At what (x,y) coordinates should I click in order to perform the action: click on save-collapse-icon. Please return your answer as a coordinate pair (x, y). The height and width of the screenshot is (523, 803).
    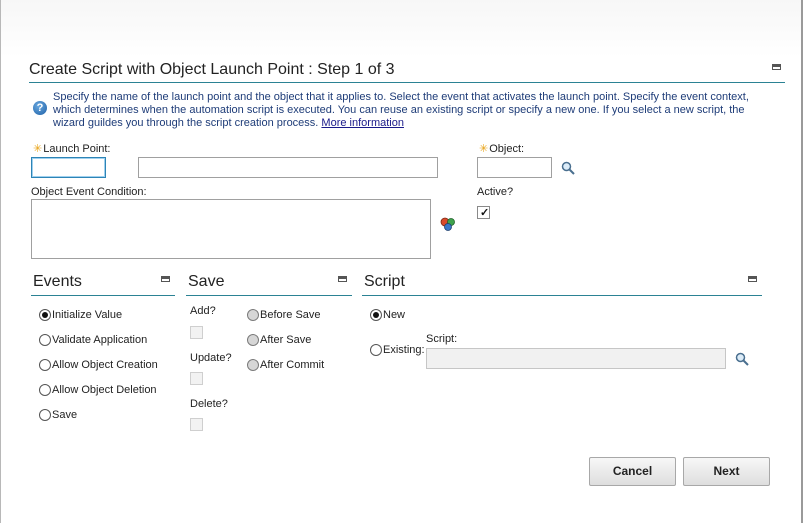
    Looking at the image, I should click on (342, 279).